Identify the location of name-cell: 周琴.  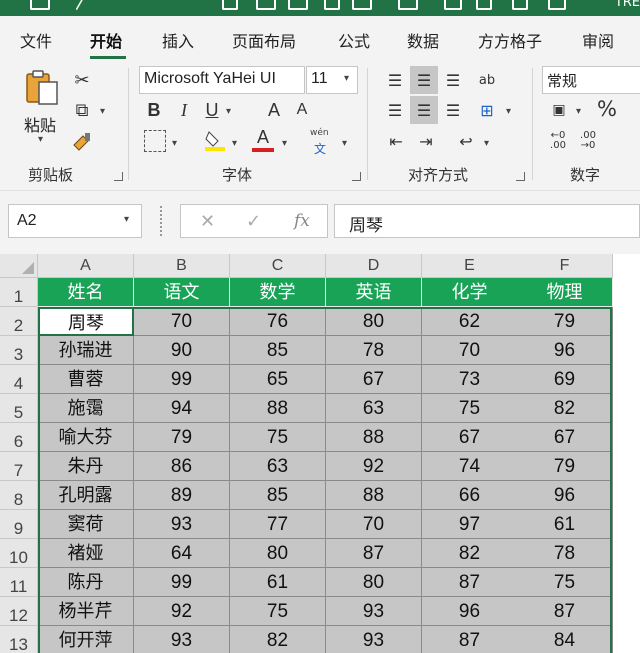
(86, 321).